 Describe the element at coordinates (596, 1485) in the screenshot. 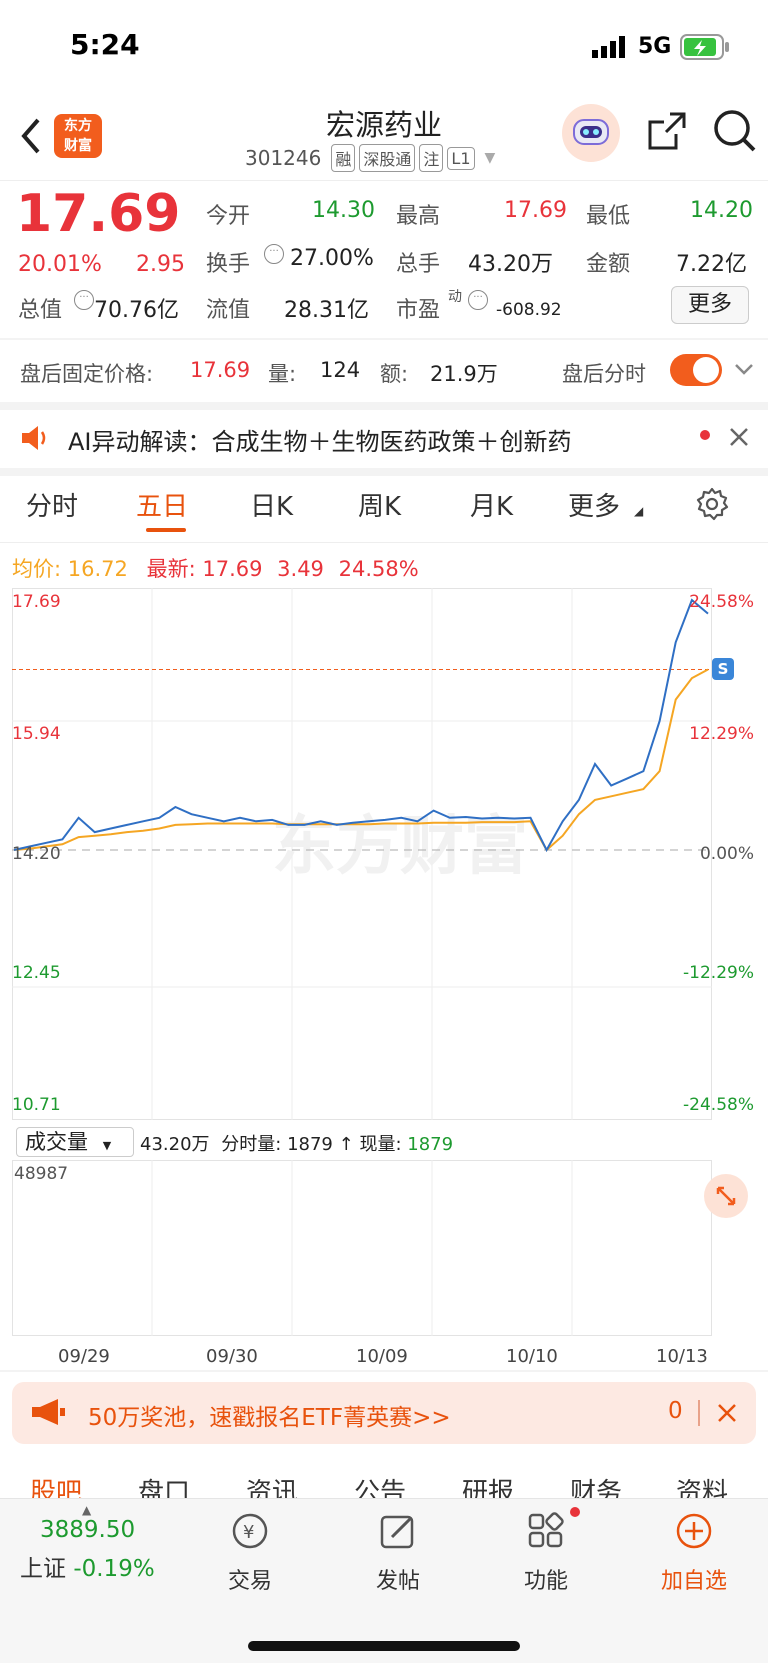

I see `lower-tab-finance: 财务` at that location.